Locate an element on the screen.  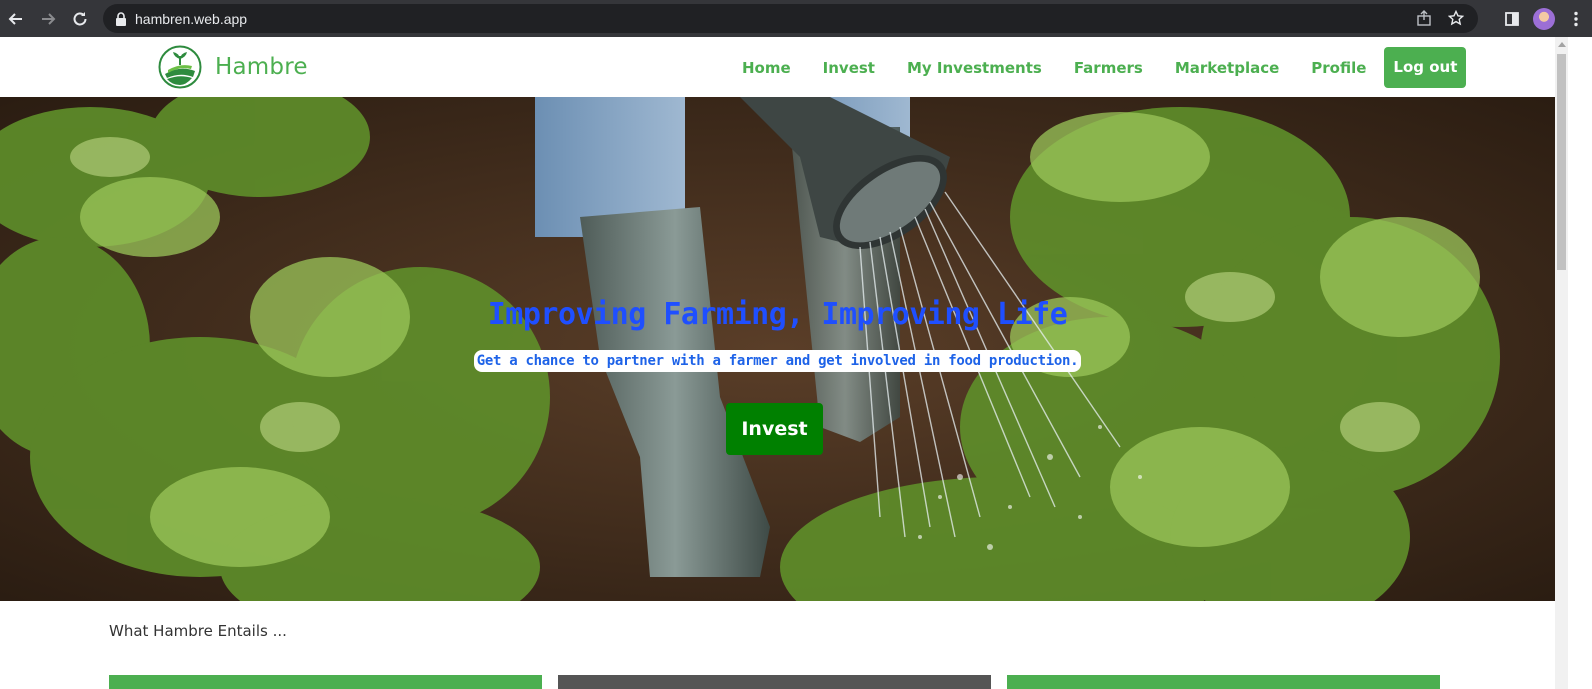
brand: Hambre is located at coordinates (233, 67).